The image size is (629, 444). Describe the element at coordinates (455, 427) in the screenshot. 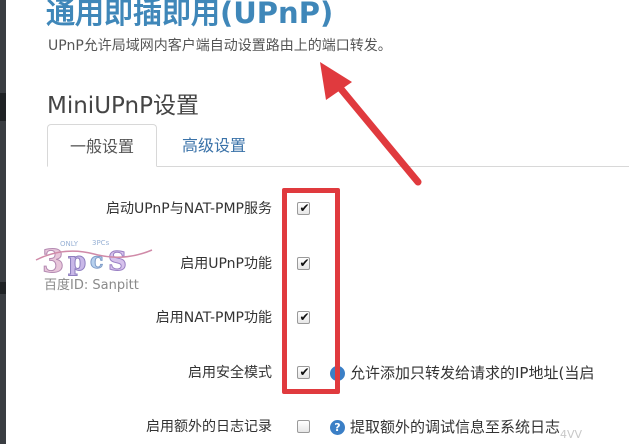

I see `help-text: 提取额外的调试信息至系统日志` at that location.